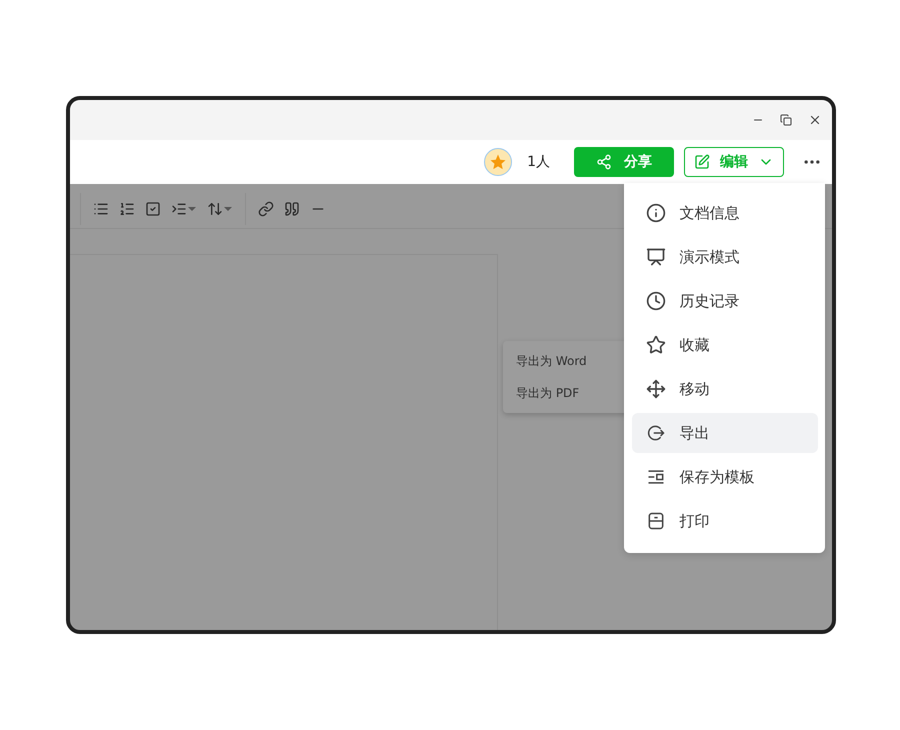 The height and width of the screenshot is (730, 900). I want to click on checkbox-icon, so click(153, 209).